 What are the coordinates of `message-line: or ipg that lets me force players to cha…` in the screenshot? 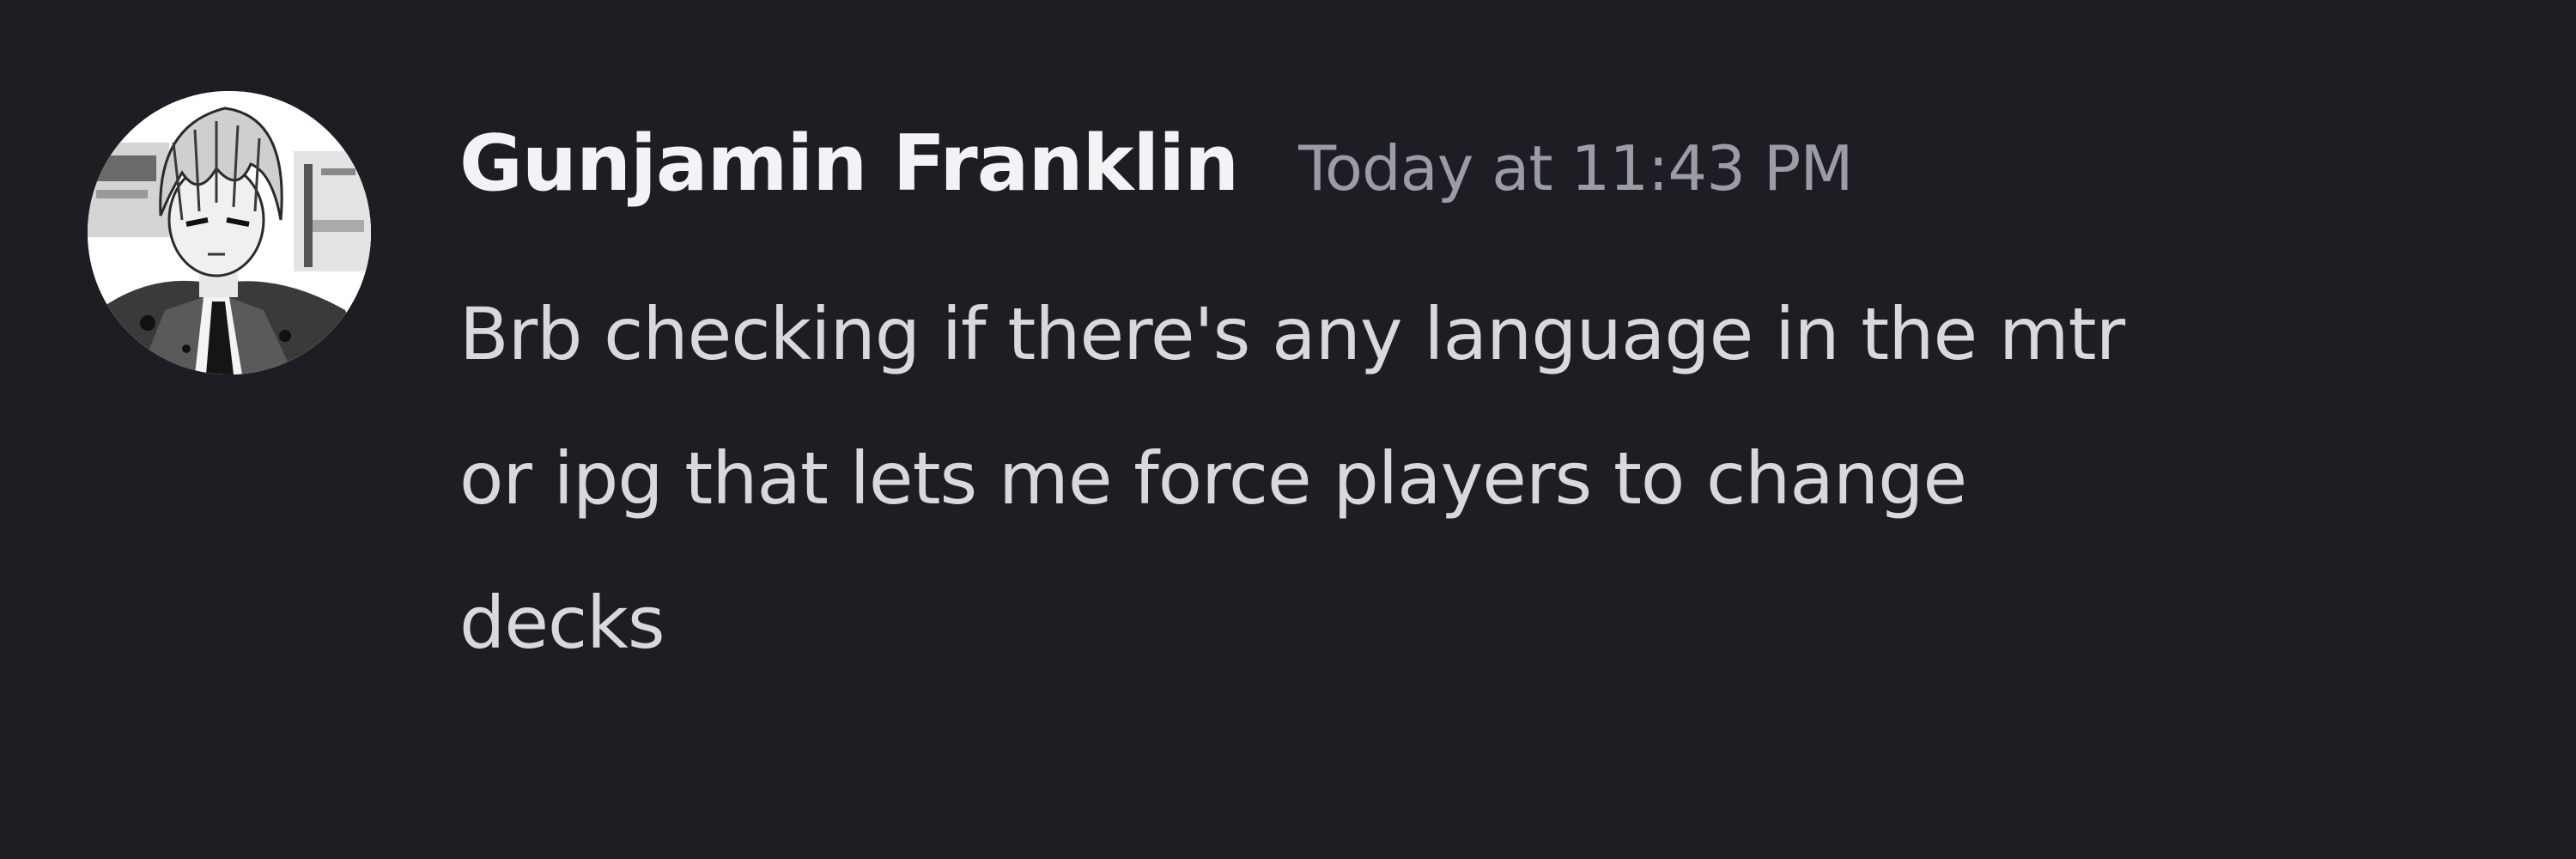 It's located at (1213, 478).